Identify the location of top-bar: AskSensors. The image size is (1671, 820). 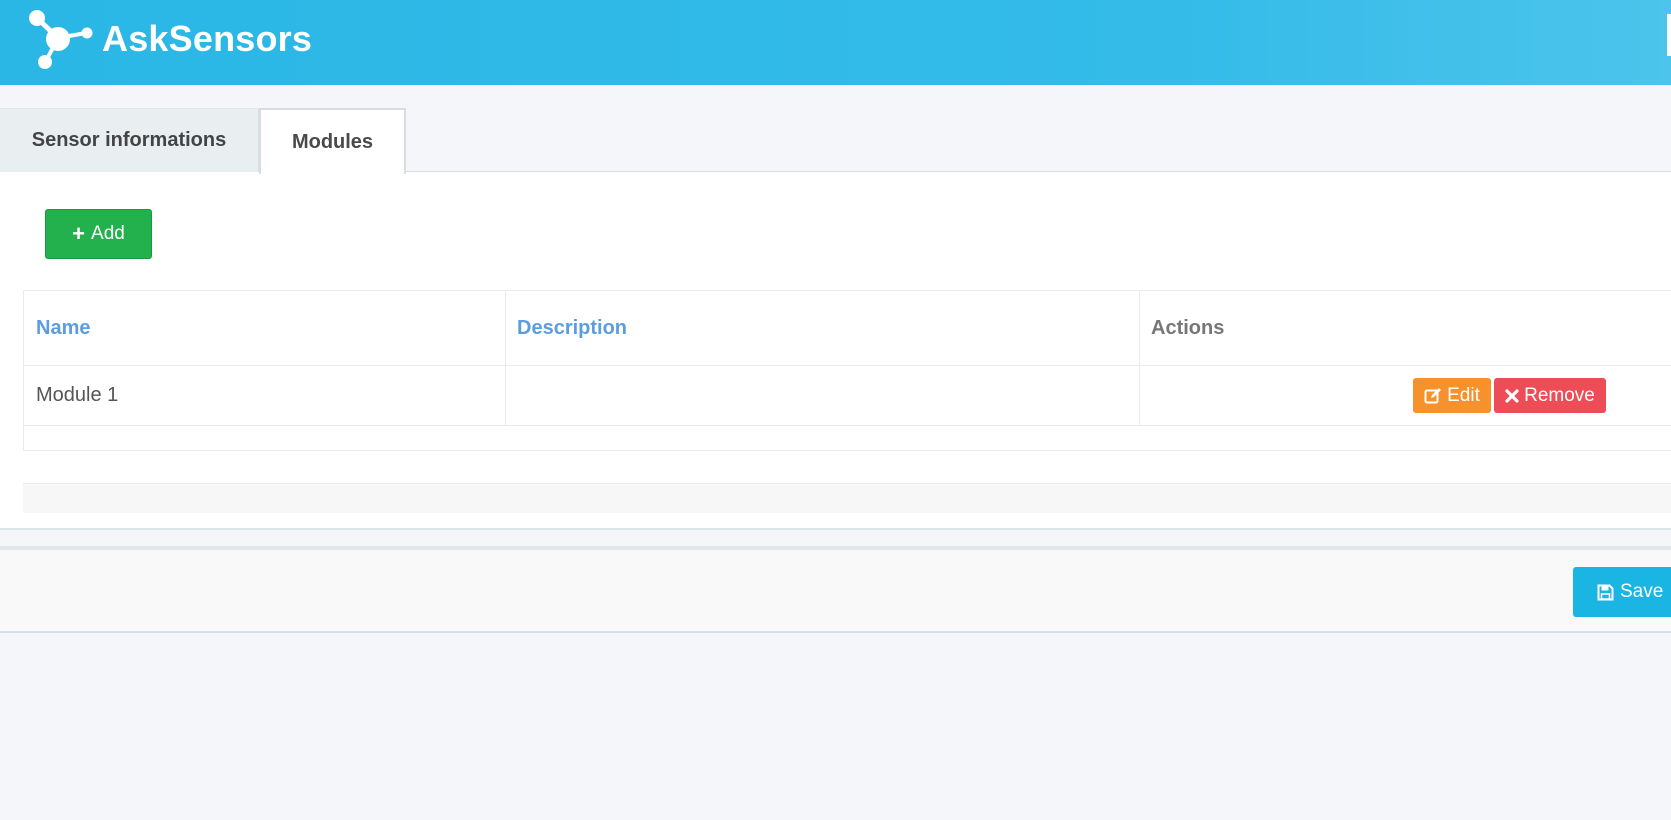
(835, 42).